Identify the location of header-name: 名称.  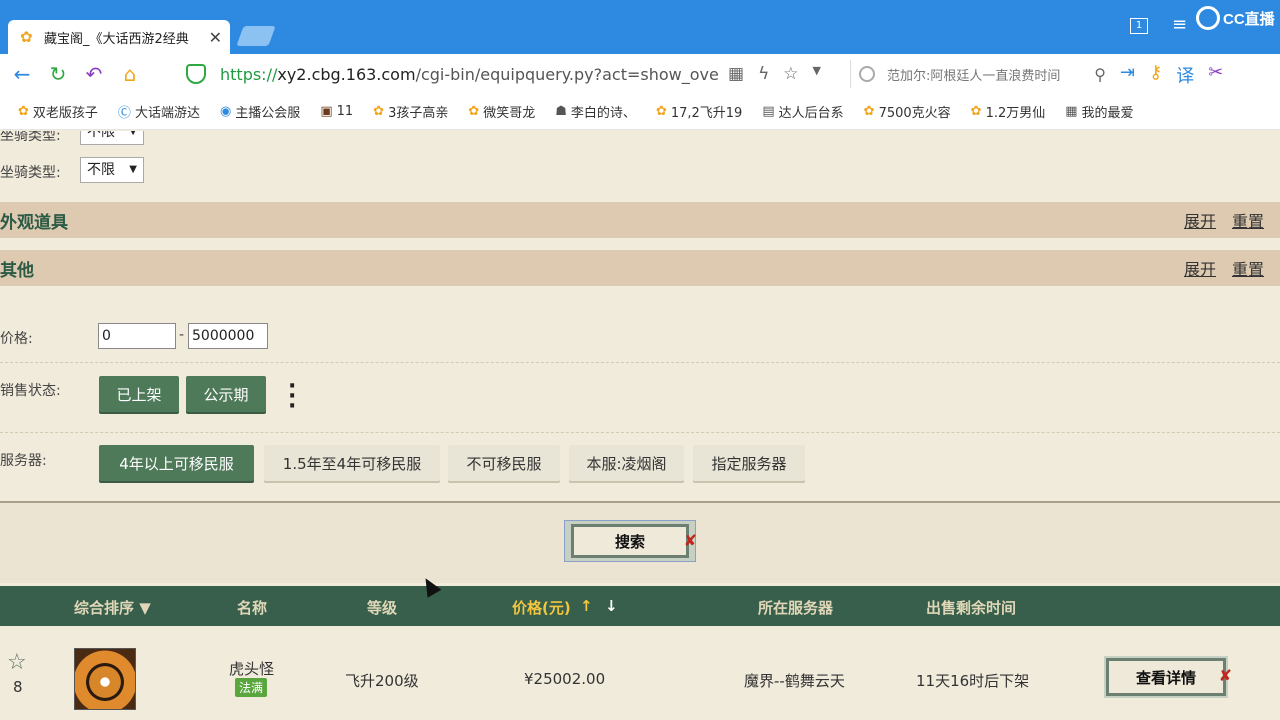
(252, 608).